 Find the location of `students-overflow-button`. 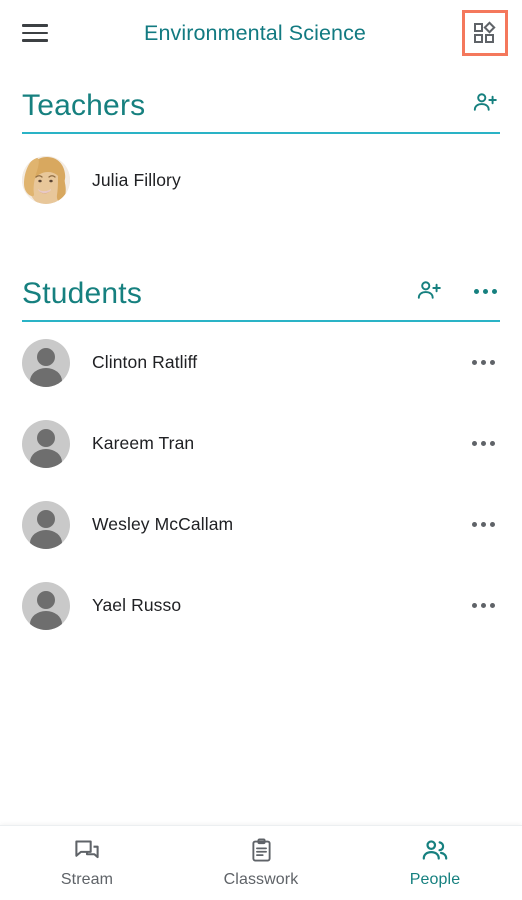

students-overflow-button is located at coordinates (485, 291).